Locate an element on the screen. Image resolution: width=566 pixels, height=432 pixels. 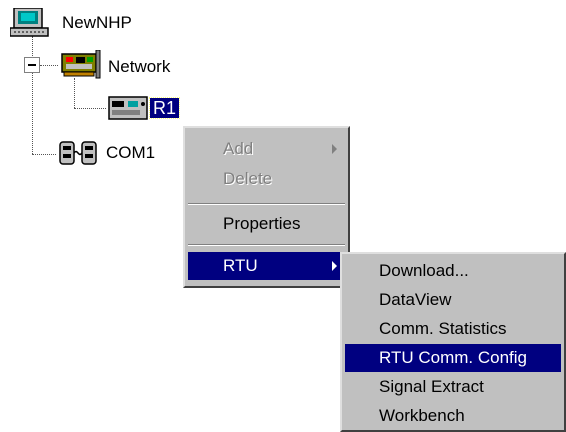
menu-item-comm-statistics-label: Comm. Statistics is located at coordinates (443, 328).